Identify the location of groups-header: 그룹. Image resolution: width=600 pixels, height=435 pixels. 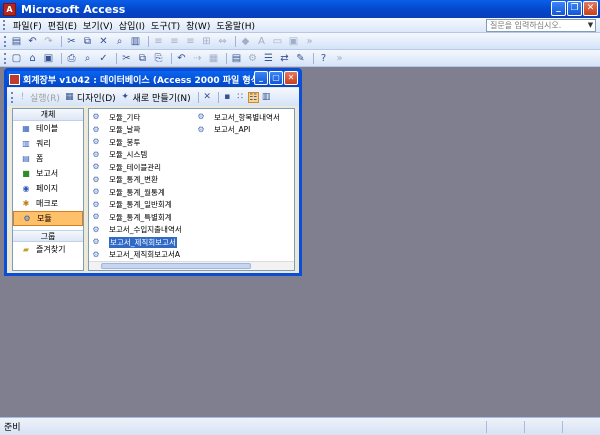
(48, 236).